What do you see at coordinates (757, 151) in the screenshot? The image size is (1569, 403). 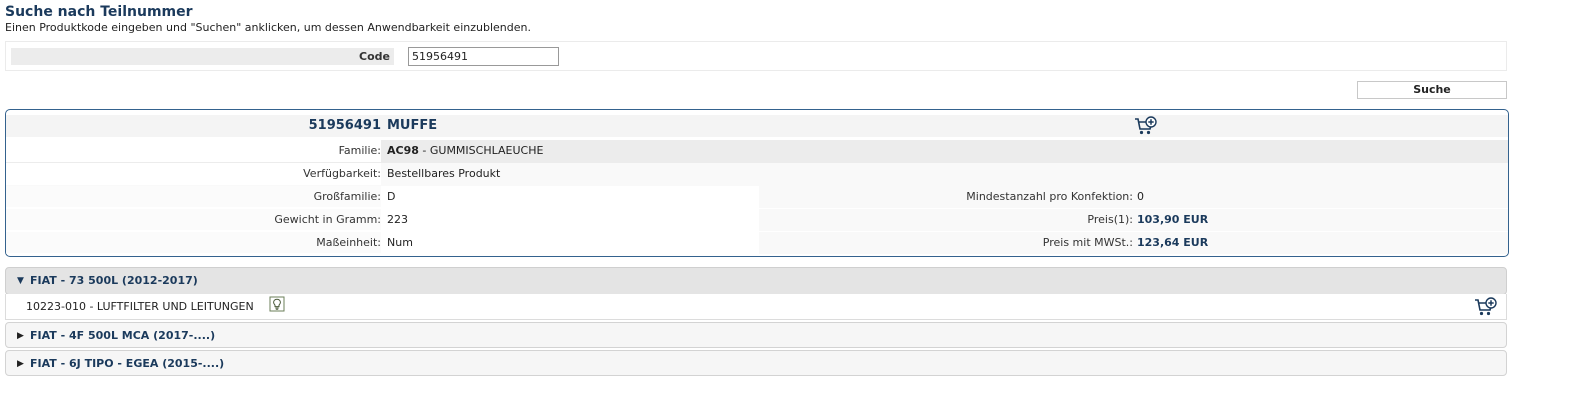 I see `familie-row: Familie: AC98 - GUMMISCHLAEUCHE` at bounding box center [757, 151].